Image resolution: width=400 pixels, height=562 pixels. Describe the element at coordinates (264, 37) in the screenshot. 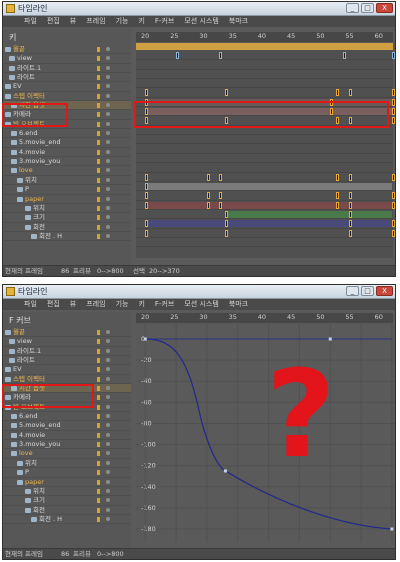

I see `frame-ruler: 20 25 30 35 40 45 50 55 60` at that location.